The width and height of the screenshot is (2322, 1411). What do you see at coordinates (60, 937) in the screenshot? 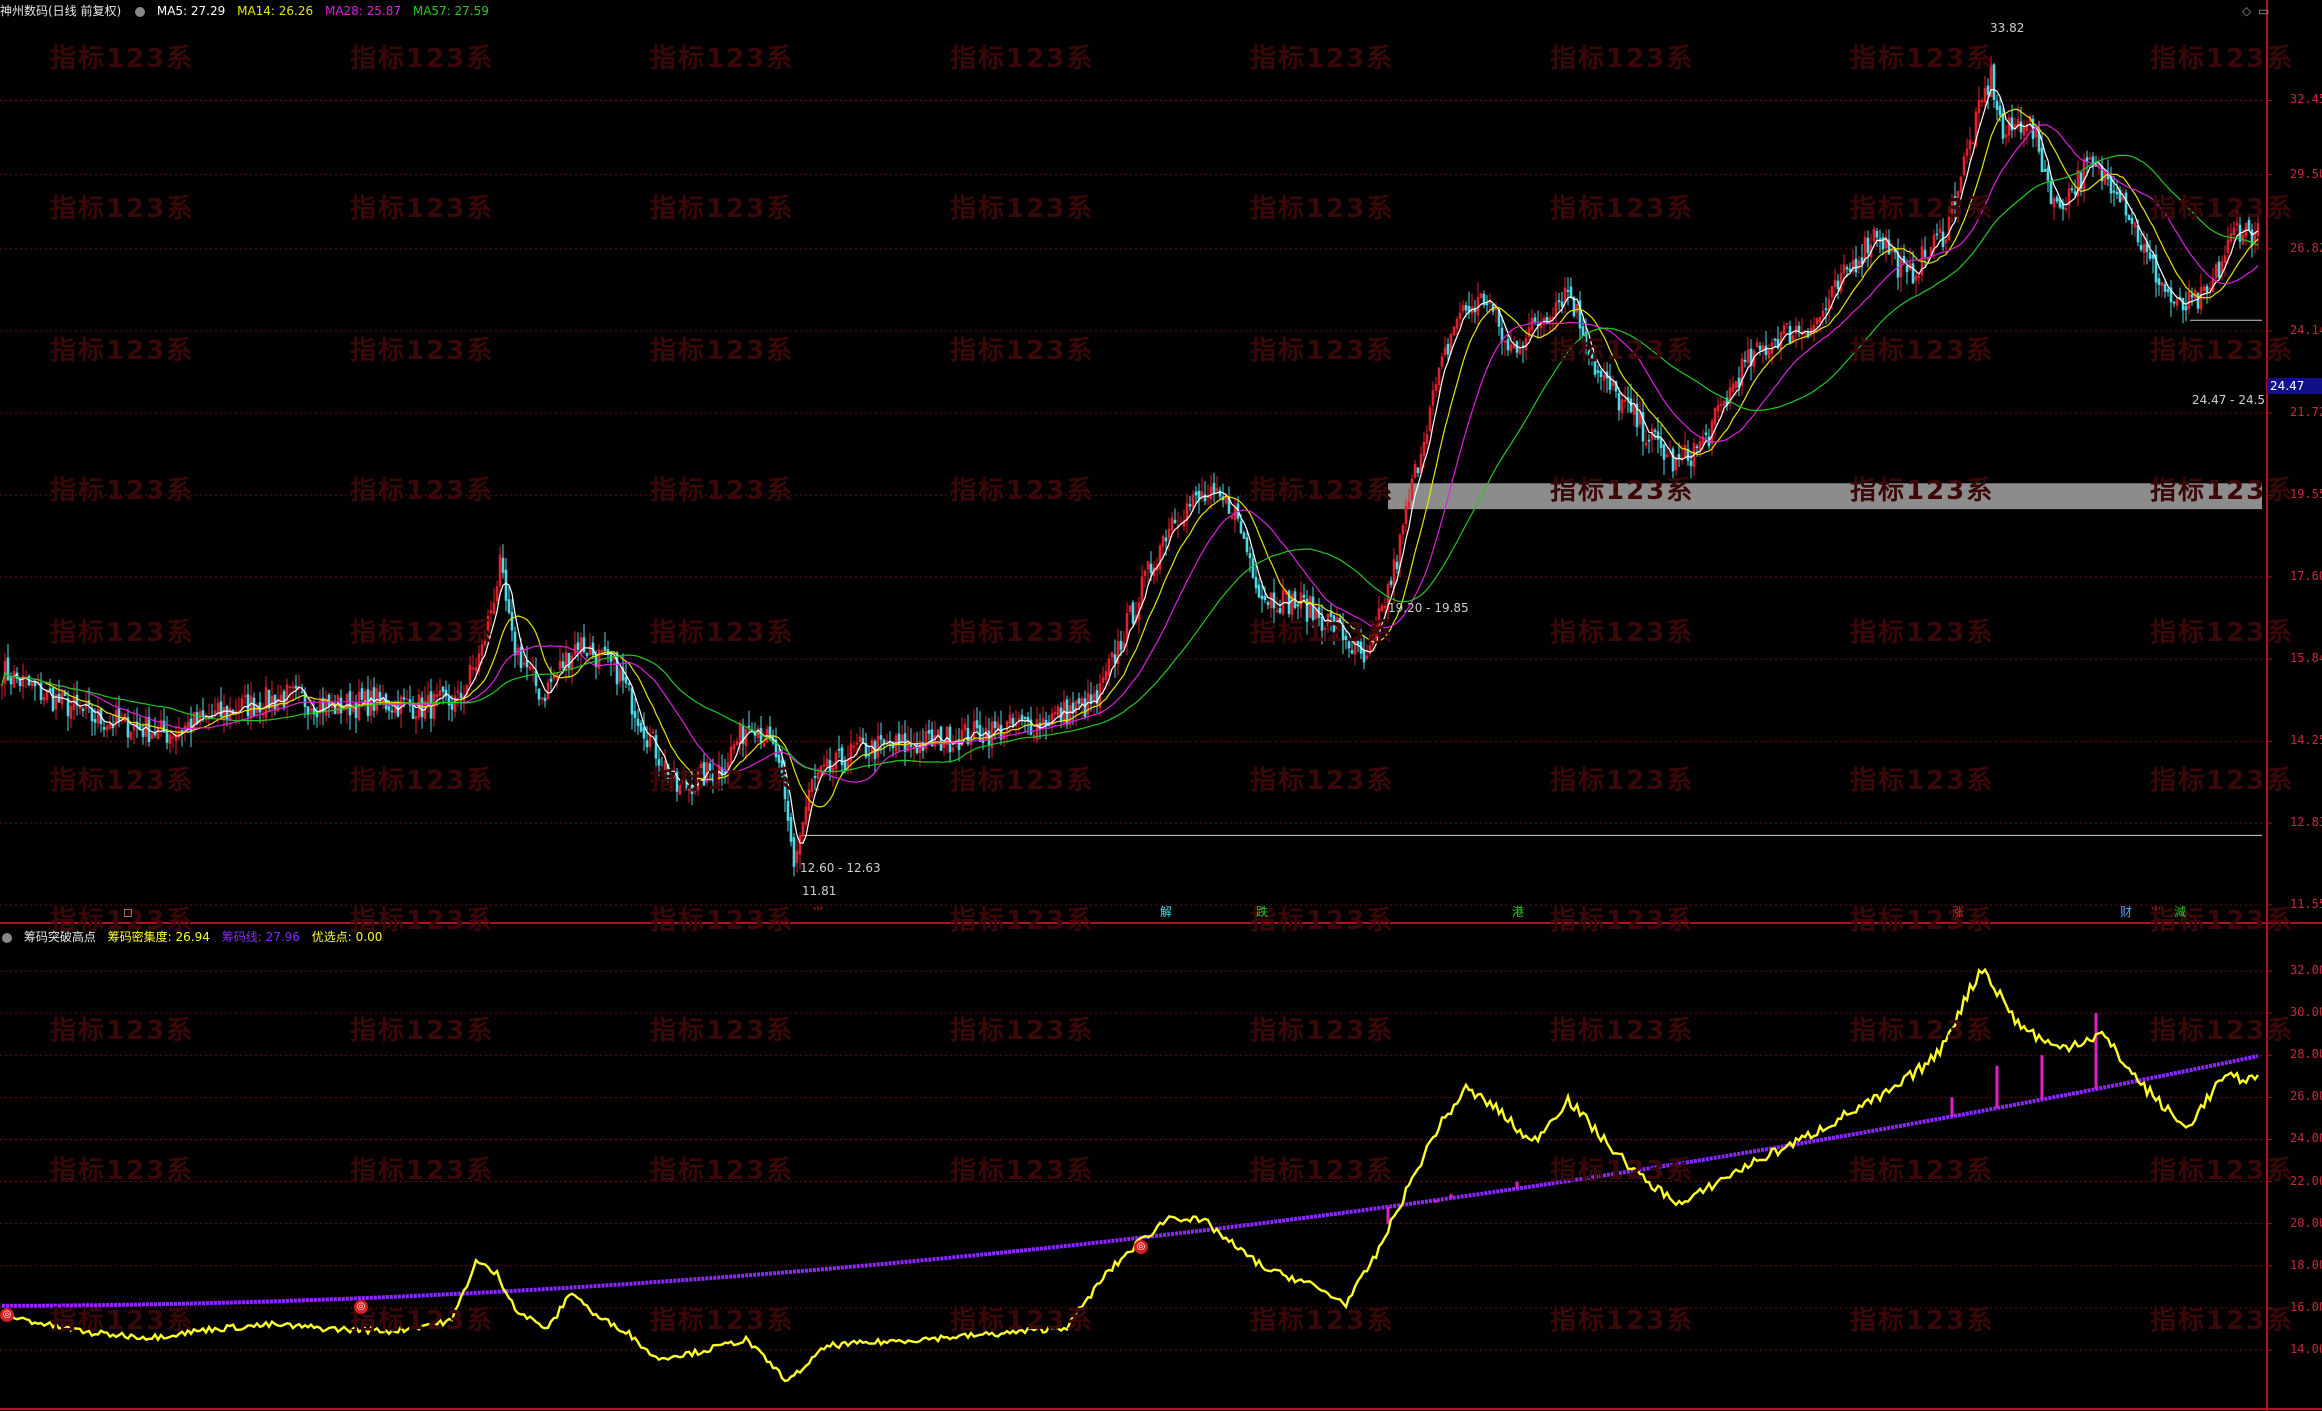
I see `indicator-name: 筹码突破高点` at bounding box center [60, 937].